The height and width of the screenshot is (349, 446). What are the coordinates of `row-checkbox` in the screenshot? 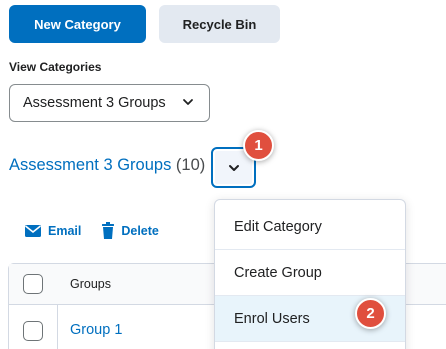 It's located at (33, 331).